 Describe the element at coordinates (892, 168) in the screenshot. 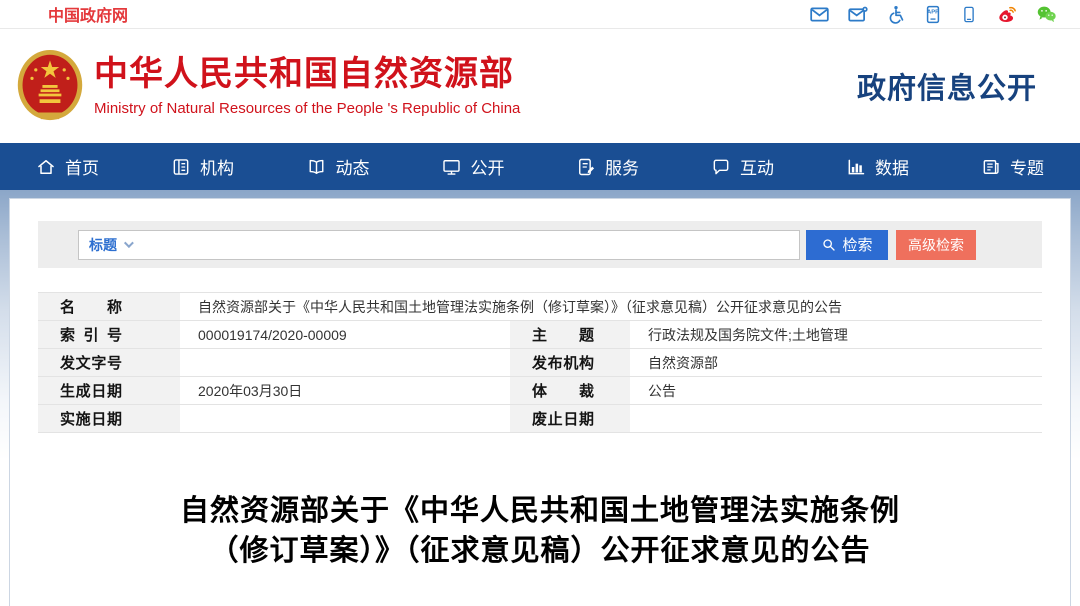

I see `nav-label: 数据` at that location.